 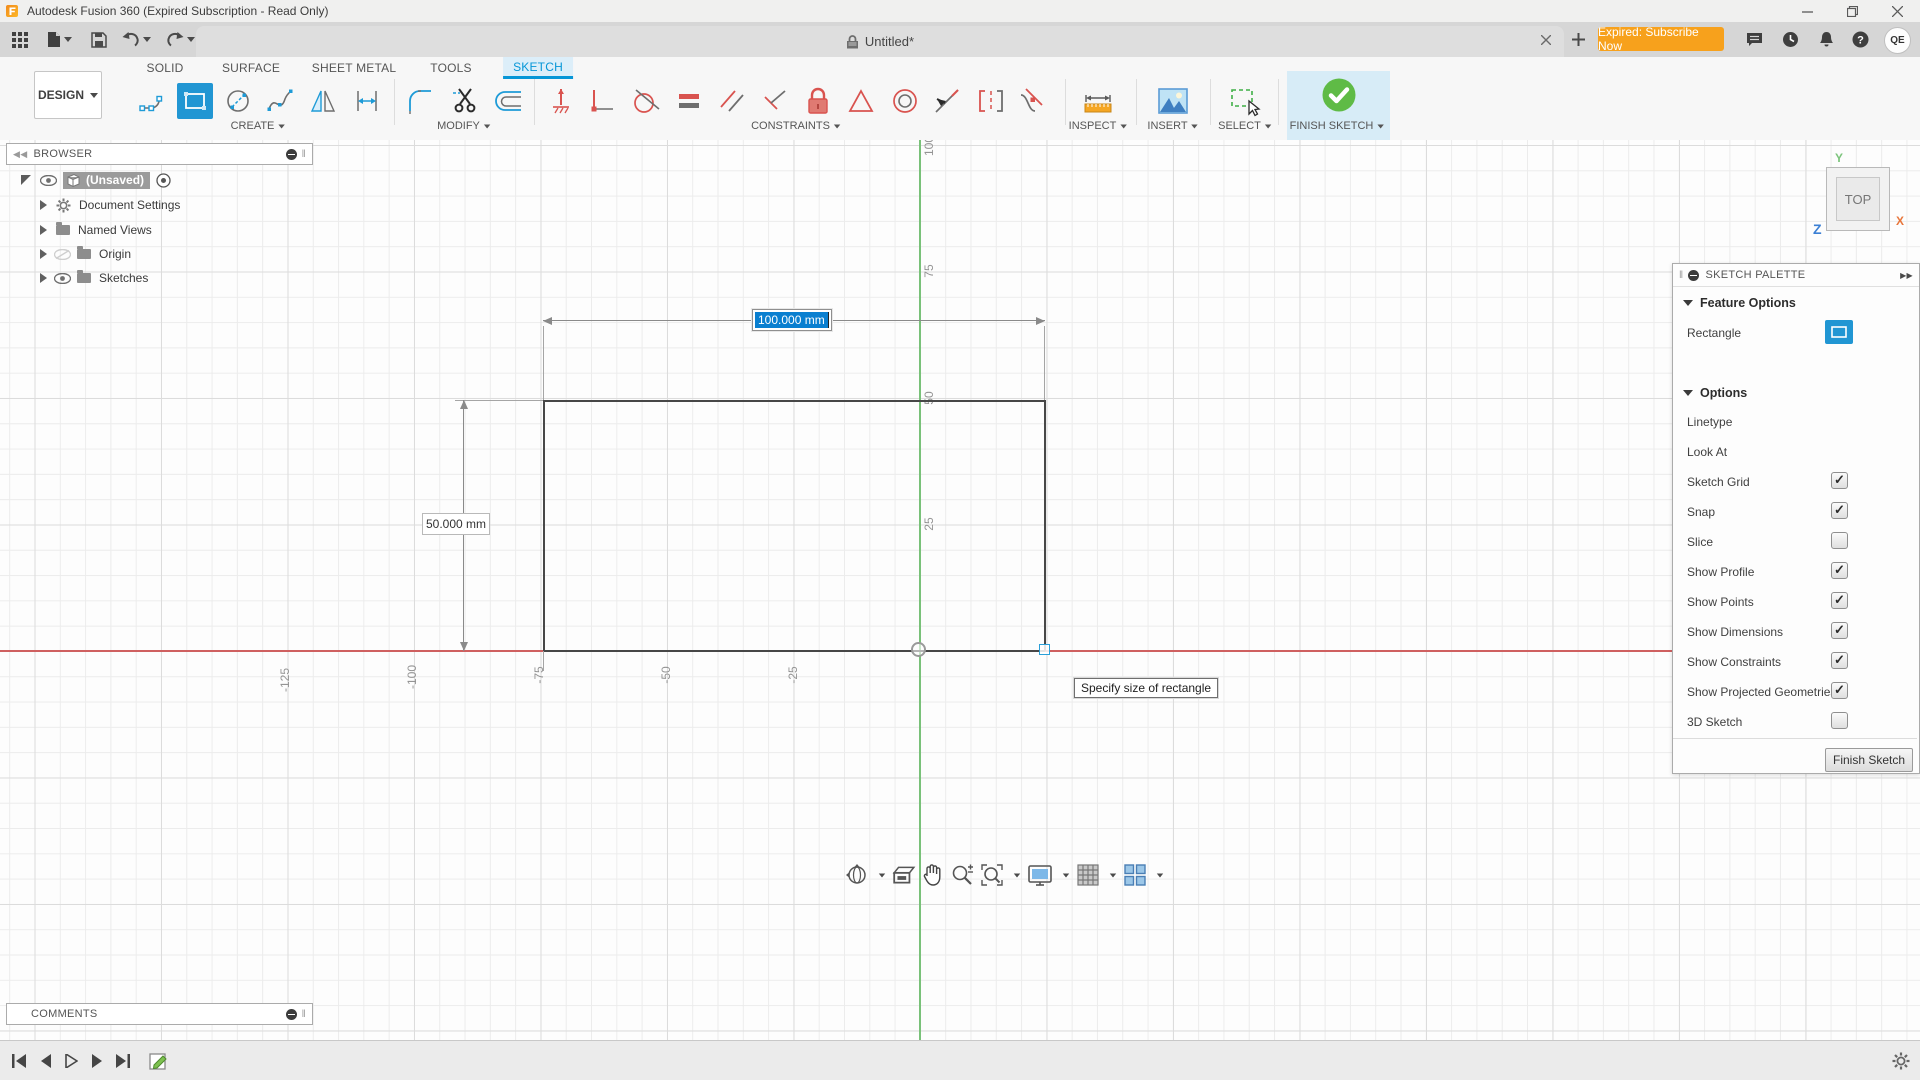 I want to click on display-dropdown-caret, so click(x=1066, y=875).